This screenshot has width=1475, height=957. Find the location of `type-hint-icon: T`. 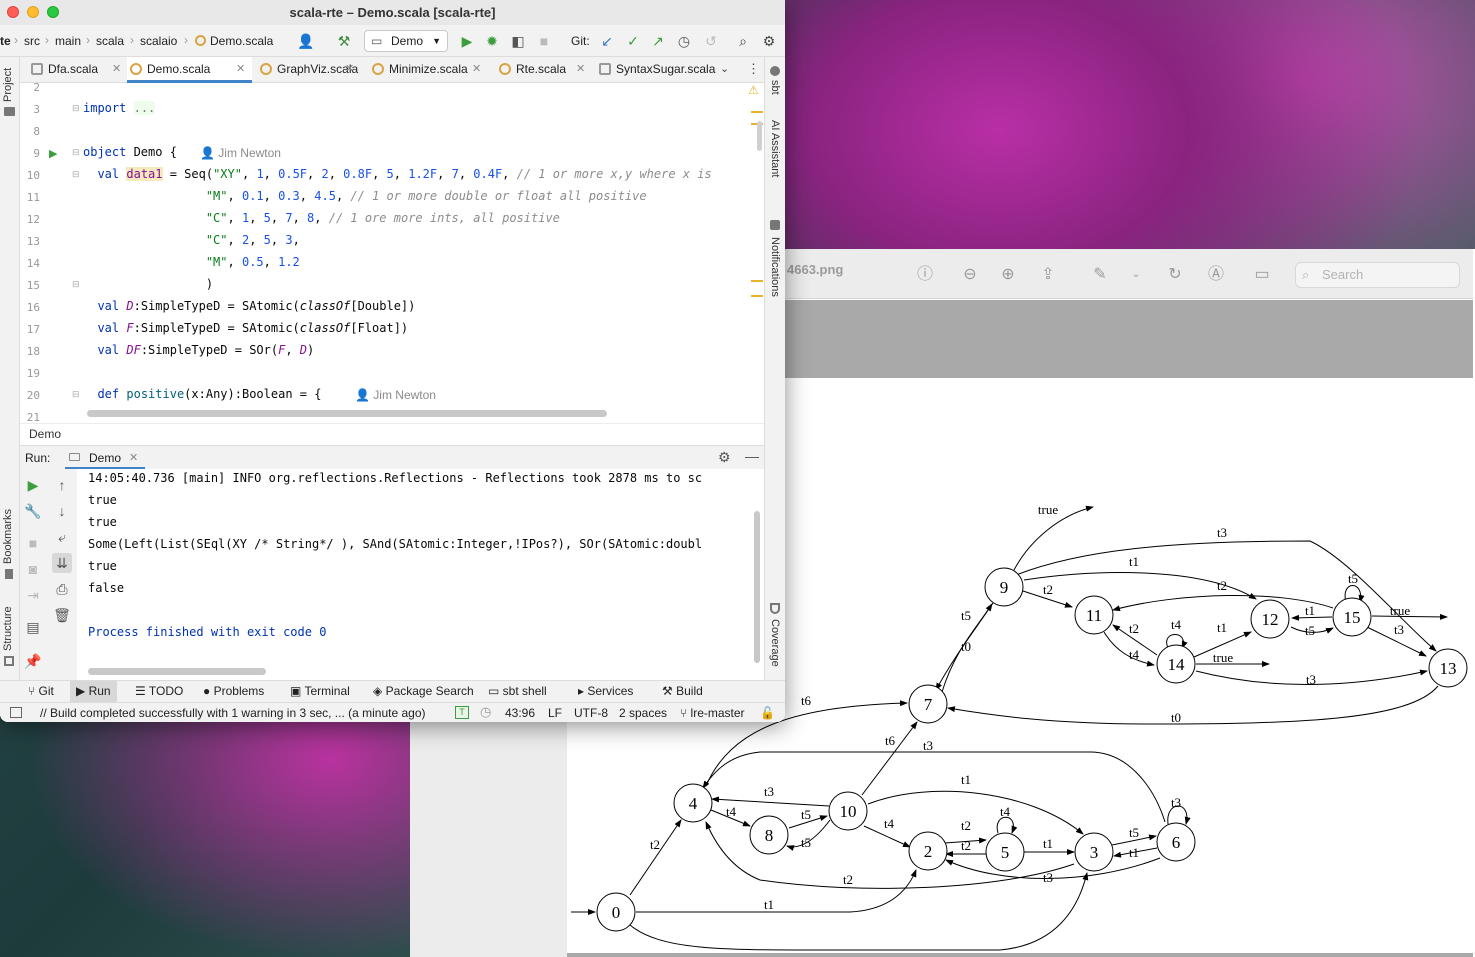

type-hint-icon: T is located at coordinates (462, 712).